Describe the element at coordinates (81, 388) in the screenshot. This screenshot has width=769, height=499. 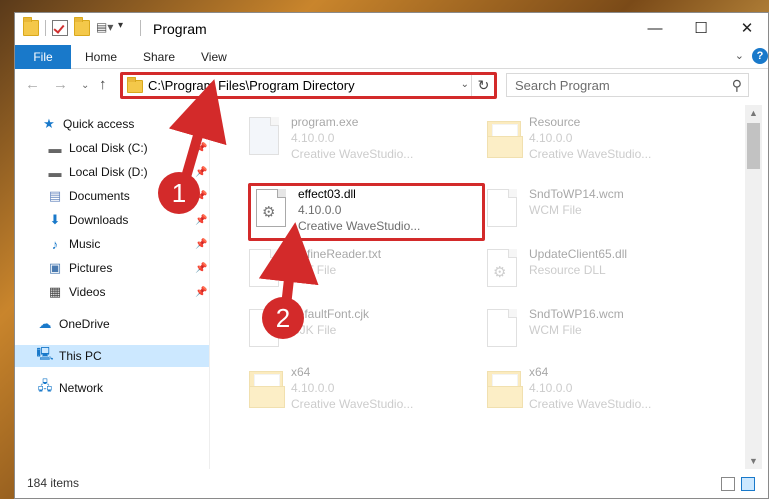
I see `sidebar-item-label: Network` at that location.